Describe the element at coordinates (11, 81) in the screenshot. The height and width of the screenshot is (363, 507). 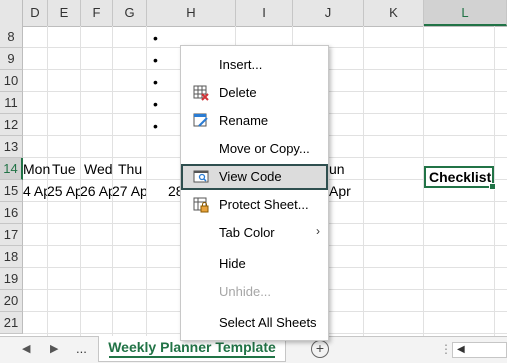
I see `row-header-10: 10` at that location.